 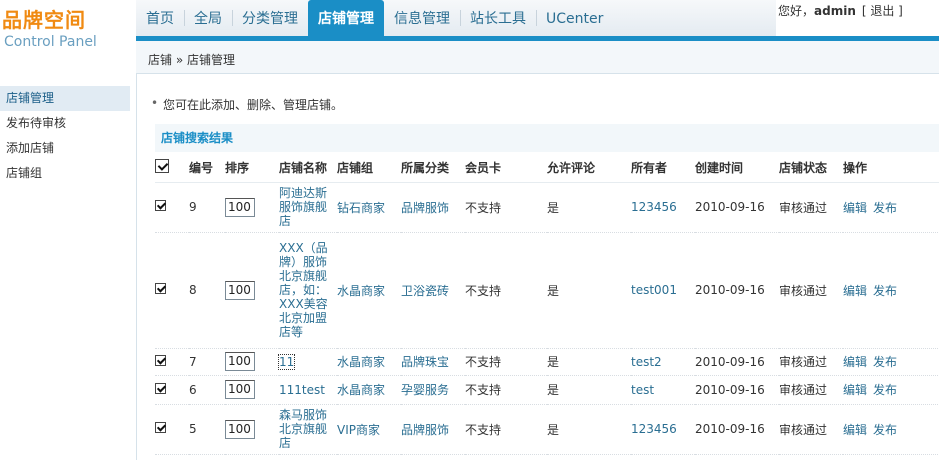 I want to click on category-link: 卫浴瓷砖, so click(x=433, y=290).